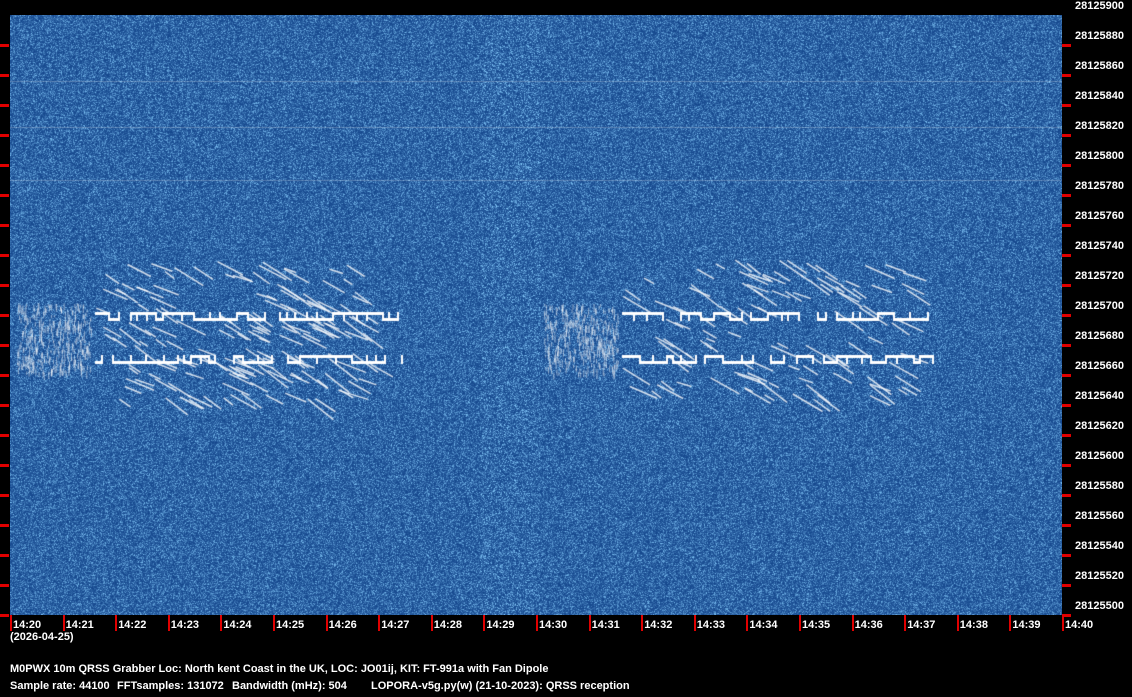  What do you see at coordinates (1026, 625) in the screenshot?
I see `time-label: 14:39` at bounding box center [1026, 625].